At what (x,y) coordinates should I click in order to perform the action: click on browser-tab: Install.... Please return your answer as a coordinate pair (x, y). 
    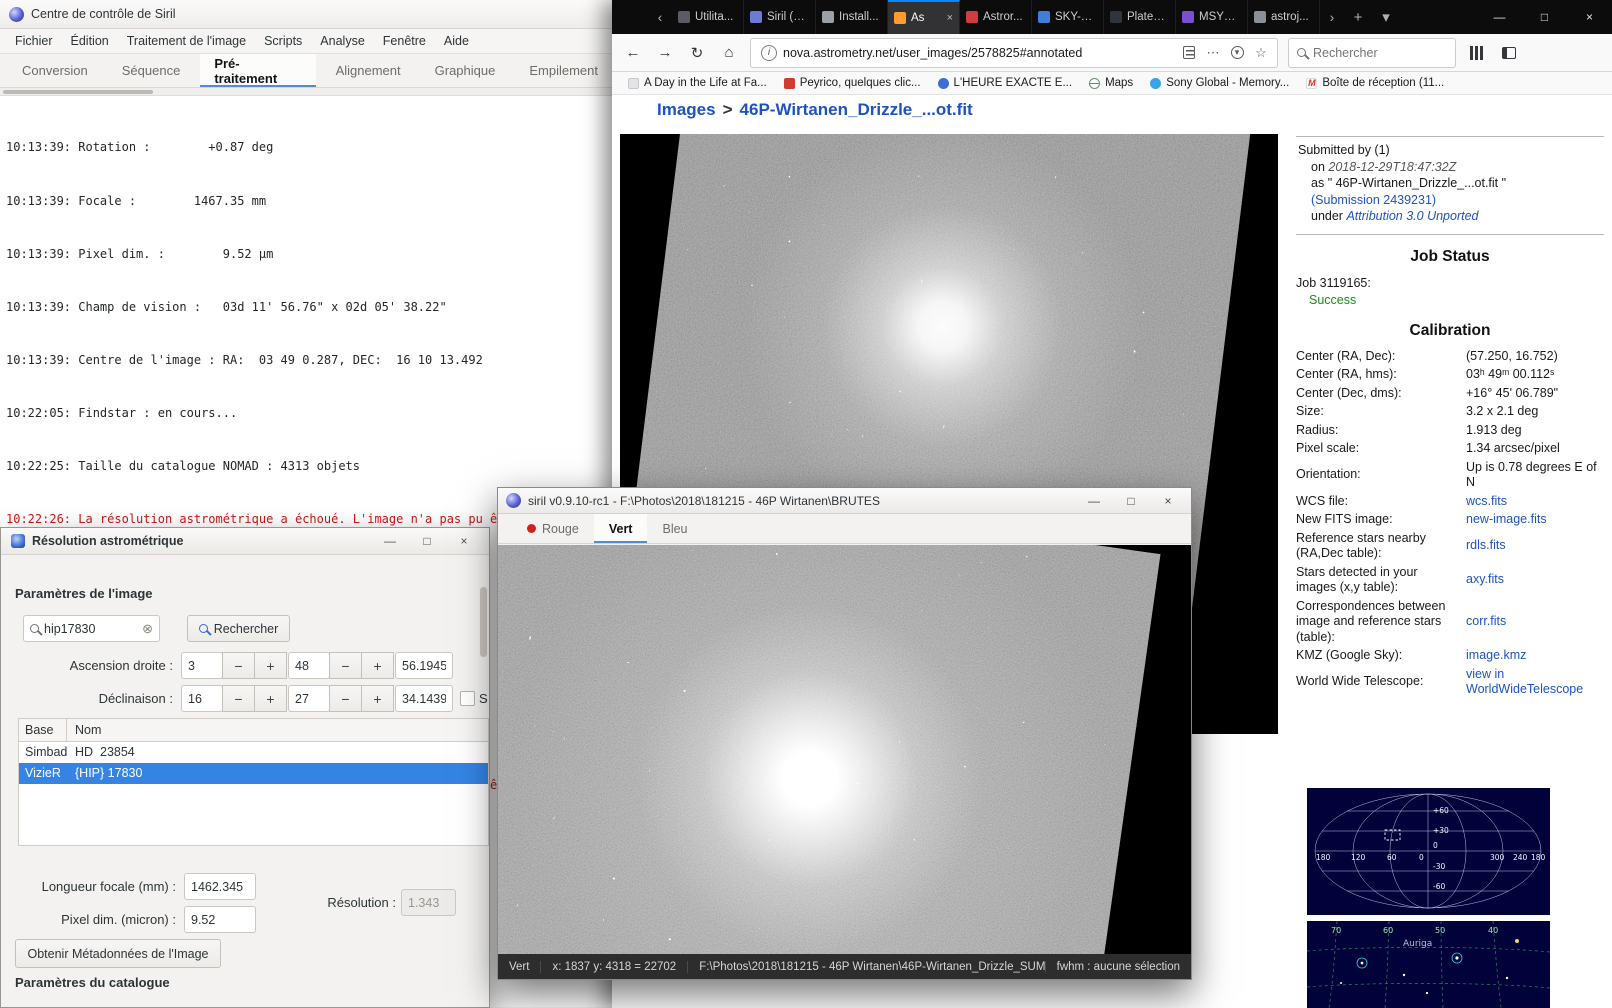
    Looking at the image, I should click on (852, 17).